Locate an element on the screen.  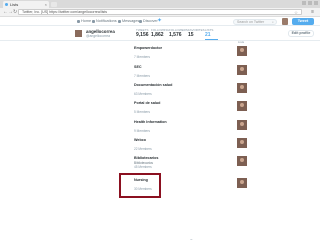
list-name: Empowerdoctor is located at coordinates (148, 48).